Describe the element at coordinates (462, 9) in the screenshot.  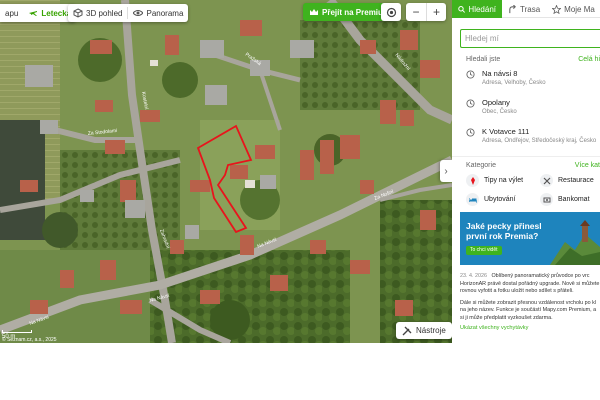
I see `search-icon` at that location.